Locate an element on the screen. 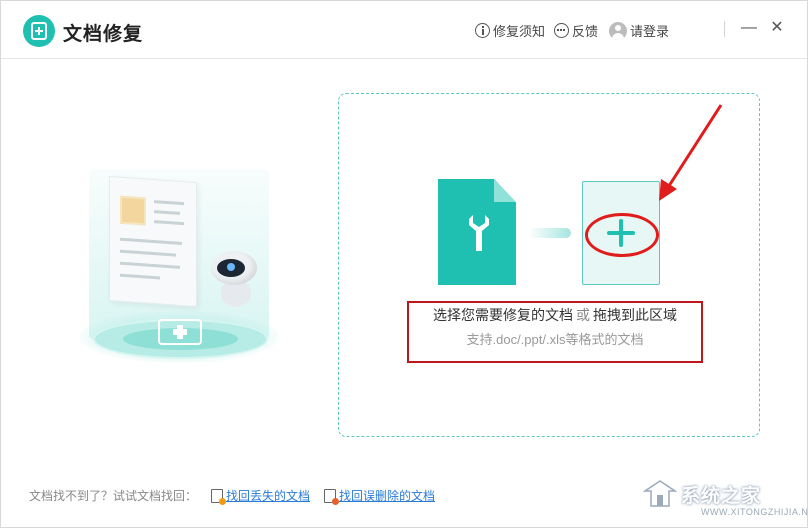 Image resolution: width=808 pixels, height=528 pixels. recover-deleted-link: 找回误删除的文档 is located at coordinates (380, 496).